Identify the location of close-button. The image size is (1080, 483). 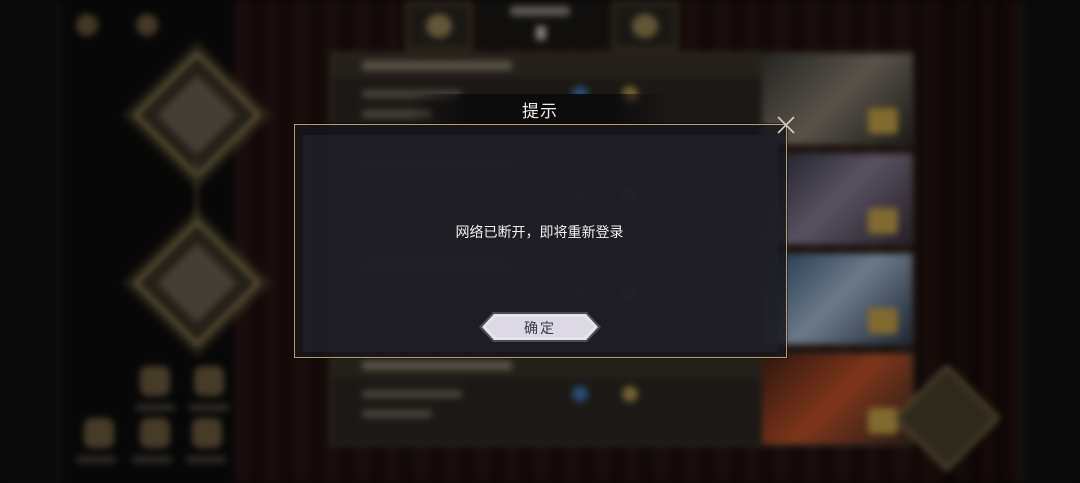
(786, 125).